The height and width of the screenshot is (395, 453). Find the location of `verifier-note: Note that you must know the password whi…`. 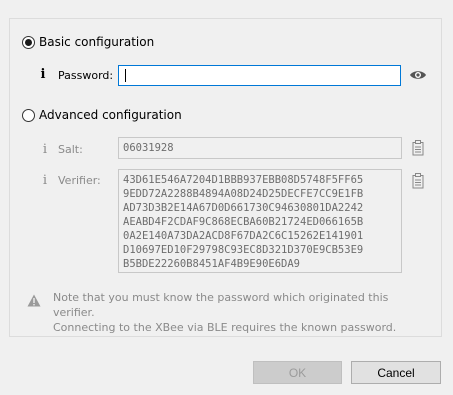

verifier-note: Note that you must know the password whi… is located at coordinates (243, 312).